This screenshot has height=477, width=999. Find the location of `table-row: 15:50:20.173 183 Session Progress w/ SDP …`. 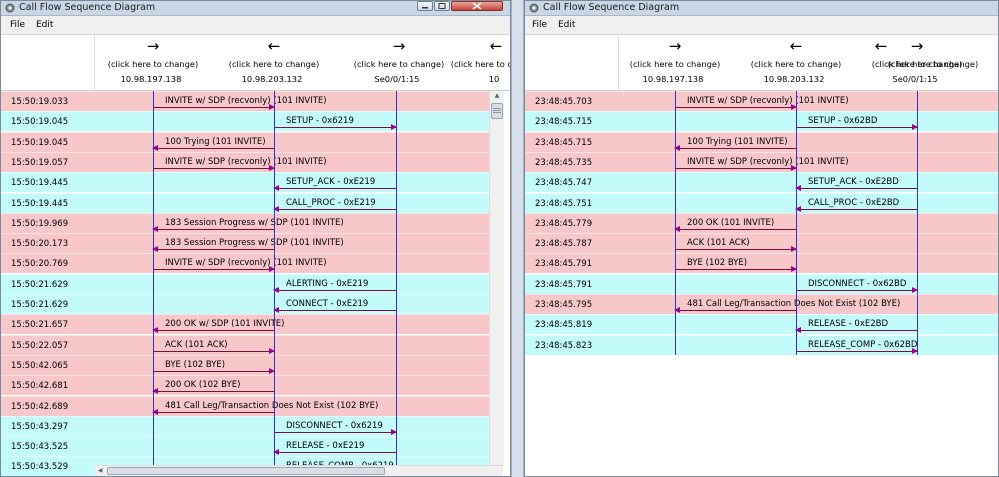

table-row: 15:50:20.173 183 Session Progress w/ SDP … is located at coordinates (245, 243).